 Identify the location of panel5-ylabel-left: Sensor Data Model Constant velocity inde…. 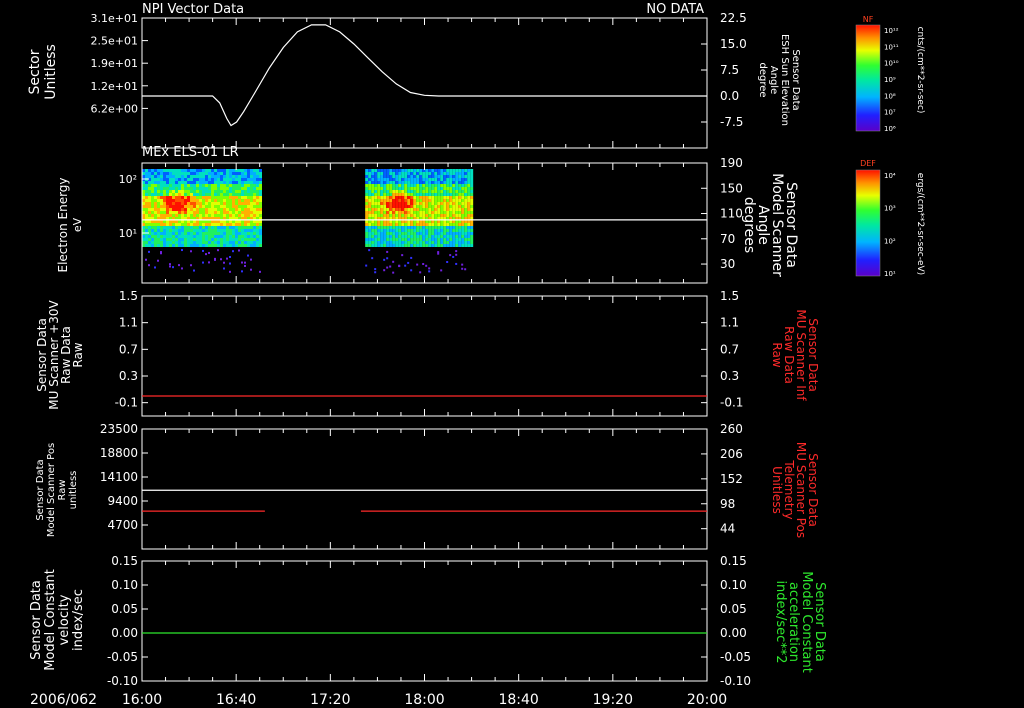
(57, 620).